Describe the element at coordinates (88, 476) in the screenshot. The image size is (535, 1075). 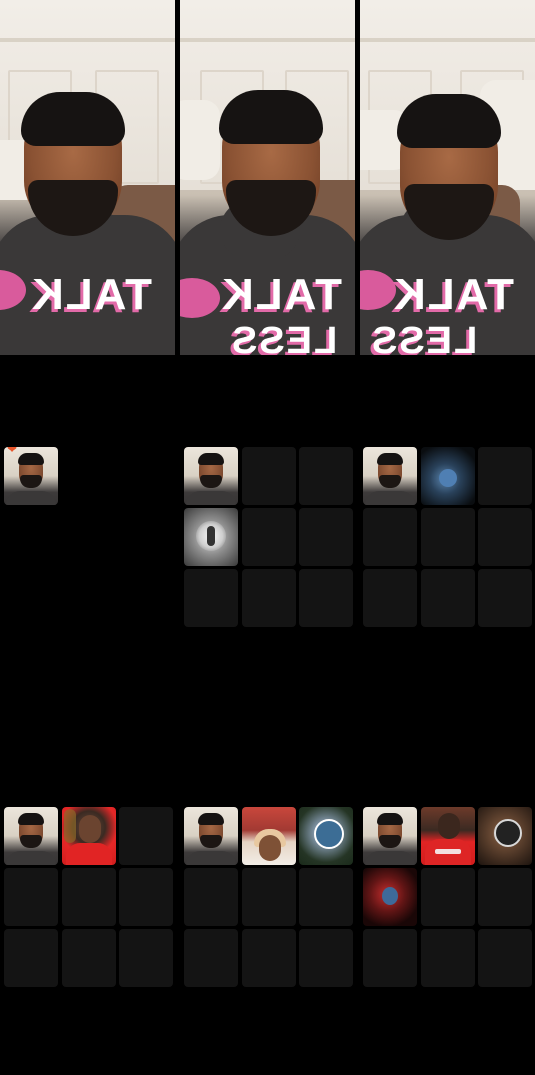
I see `guest-grid-left: ❤` at that location.